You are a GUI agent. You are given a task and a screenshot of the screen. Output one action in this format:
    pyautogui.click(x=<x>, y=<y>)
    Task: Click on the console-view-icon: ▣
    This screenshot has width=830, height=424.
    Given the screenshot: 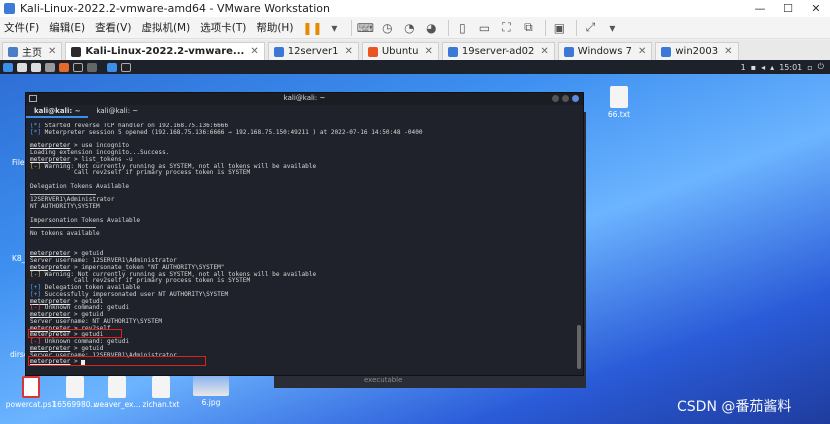 What is the action you would take?
    pyautogui.click(x=559, y=28)
    